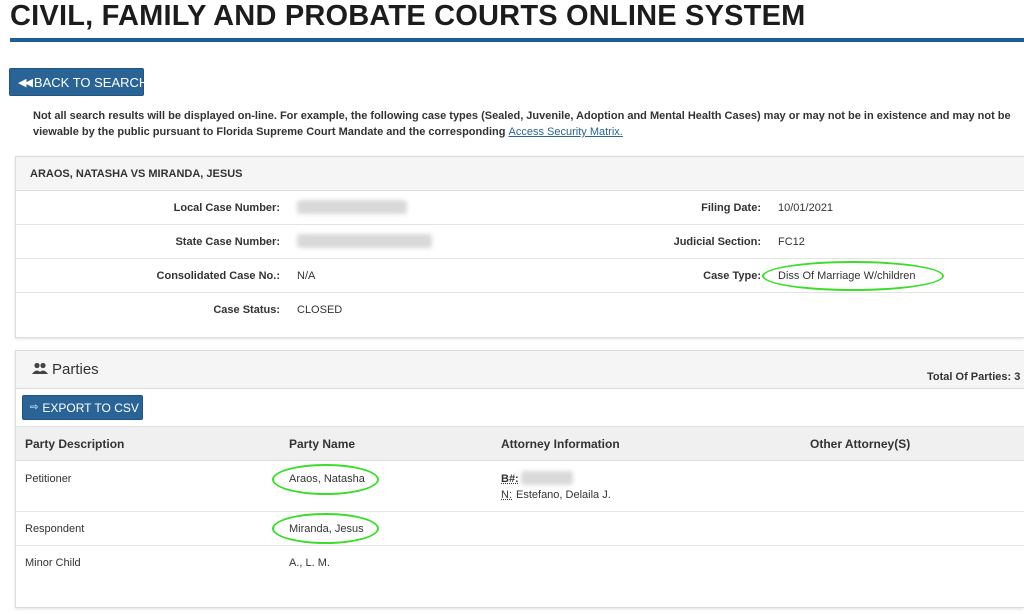  Describe the element at coordinates (560, 444) in the screenshot. I see `col-attorney-information: Attorney Information` at that location.